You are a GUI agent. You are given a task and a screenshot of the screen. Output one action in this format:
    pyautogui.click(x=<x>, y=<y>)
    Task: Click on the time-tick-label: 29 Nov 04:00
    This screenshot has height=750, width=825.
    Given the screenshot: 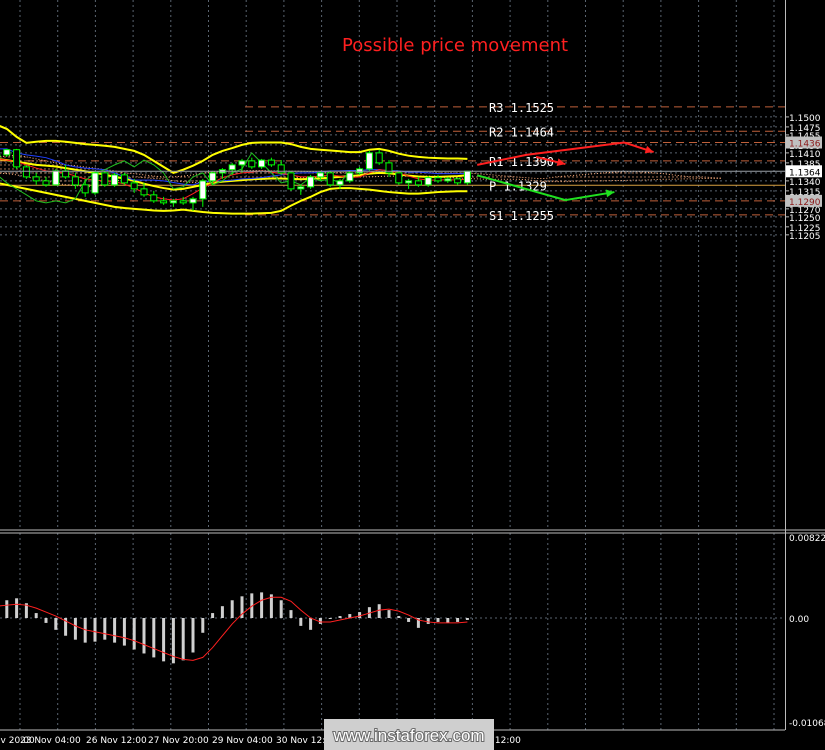 What is the action you would take?
    pyautogui.click(x=242, y=741)
    